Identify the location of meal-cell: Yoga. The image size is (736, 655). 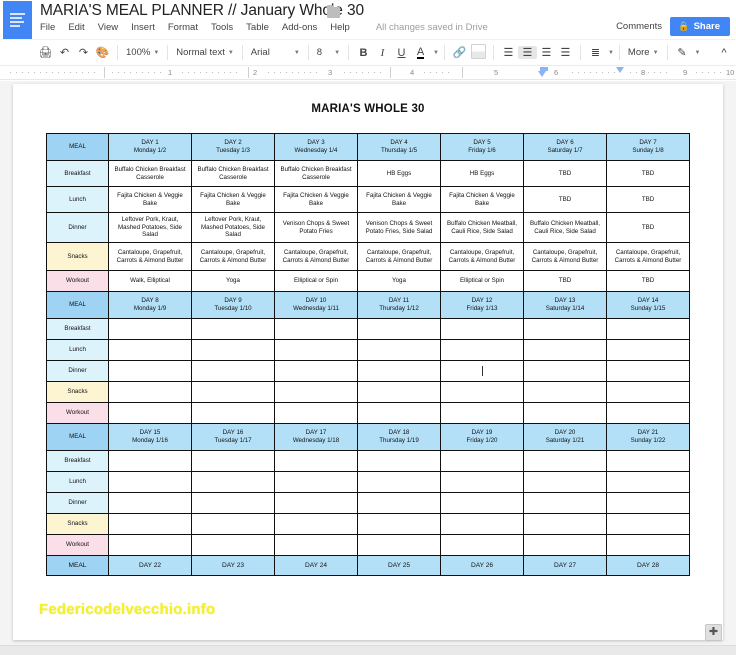
(233, 281).